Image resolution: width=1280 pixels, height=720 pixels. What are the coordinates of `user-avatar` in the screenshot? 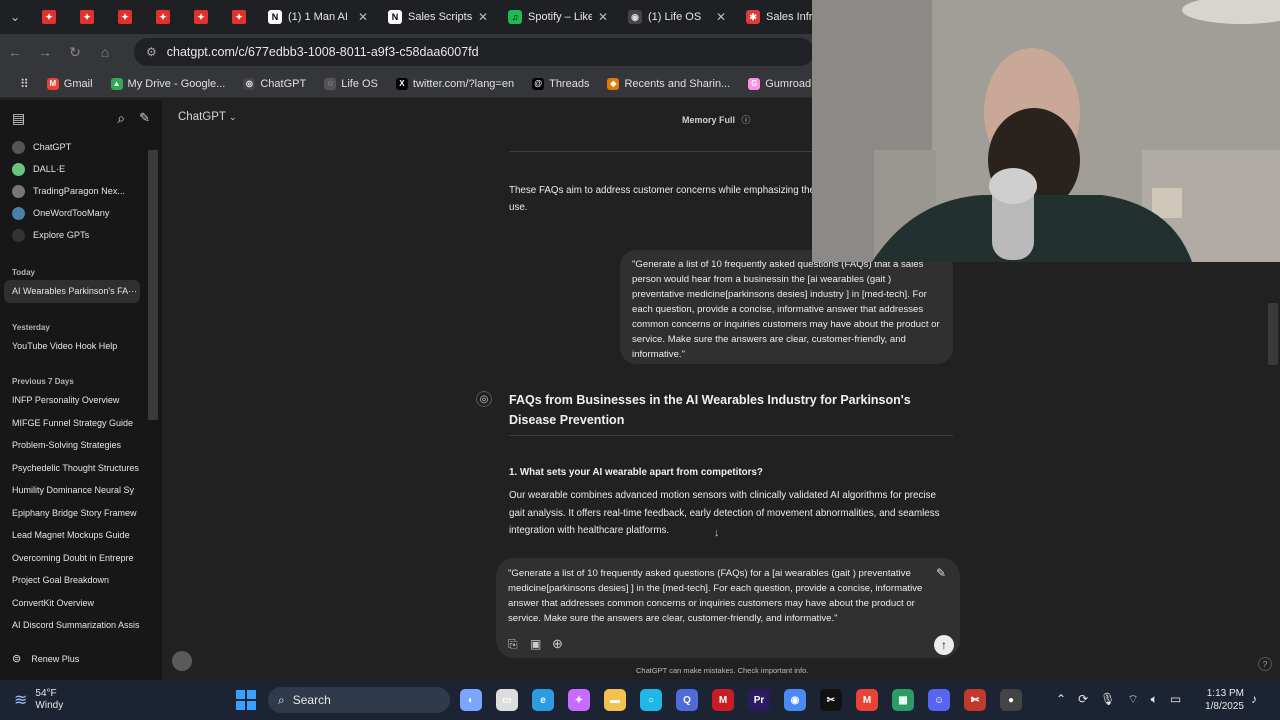 It's located at (182, 661).